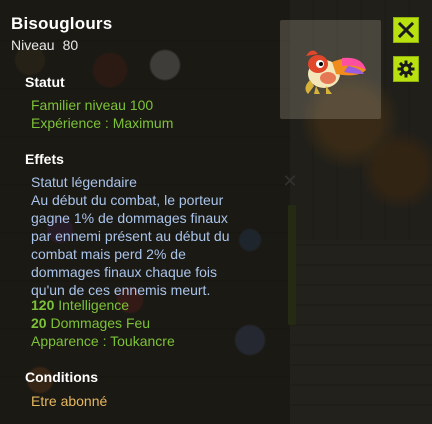 Image resolution: width=432 pixels, height=424 pixels. I want to click on toucan-pet-icon, so click(335, 72).